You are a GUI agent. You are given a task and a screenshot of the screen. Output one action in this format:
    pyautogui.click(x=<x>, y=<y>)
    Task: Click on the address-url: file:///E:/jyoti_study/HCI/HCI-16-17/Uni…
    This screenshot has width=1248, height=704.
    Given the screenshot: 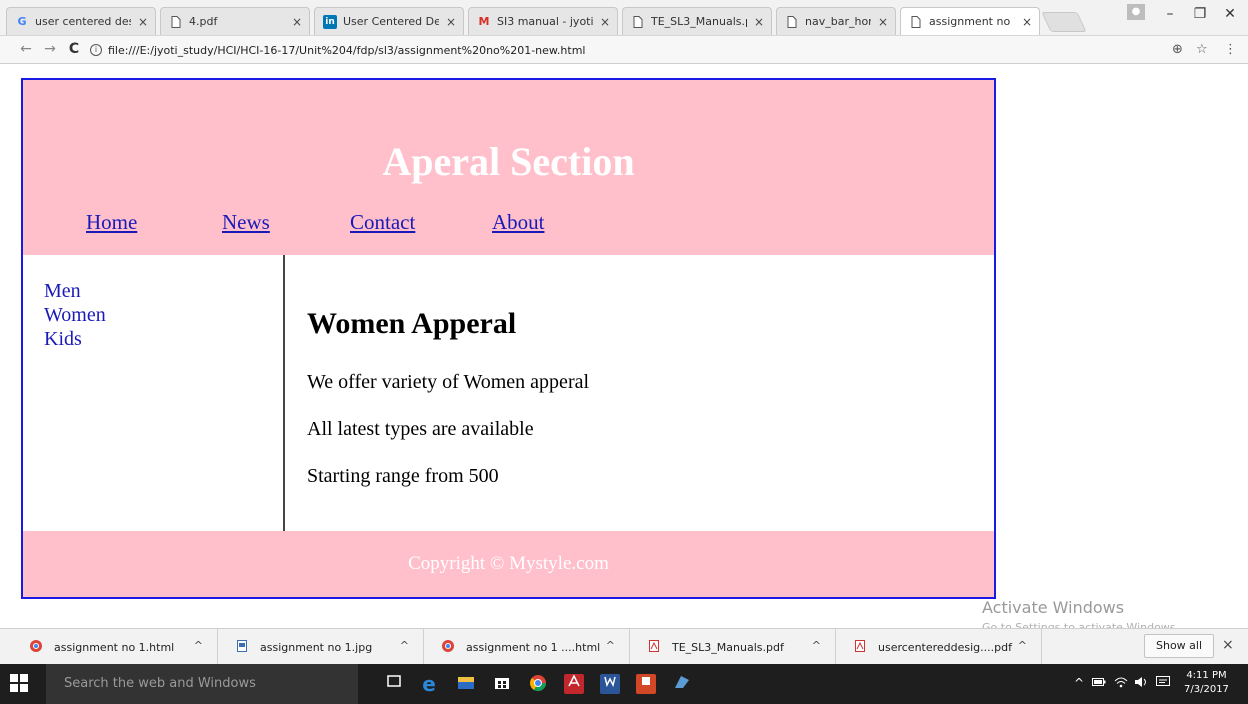 What is the action you would take?
    pyautogui.click(x=347, y=50)
    